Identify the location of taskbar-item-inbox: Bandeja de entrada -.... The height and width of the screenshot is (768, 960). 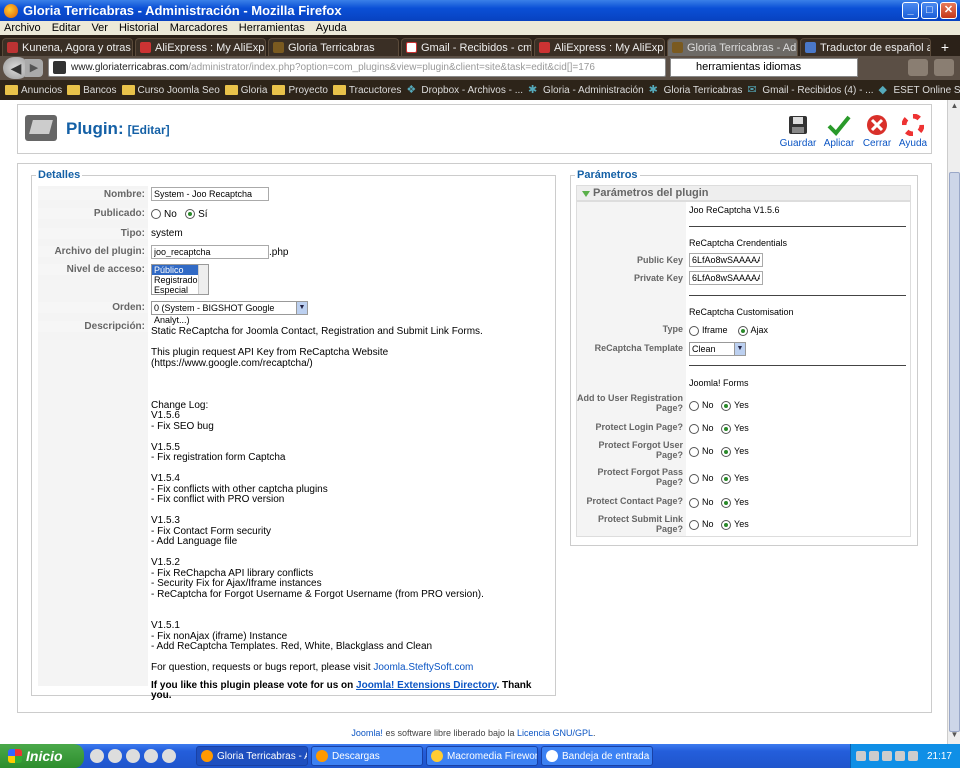
(597, 756).